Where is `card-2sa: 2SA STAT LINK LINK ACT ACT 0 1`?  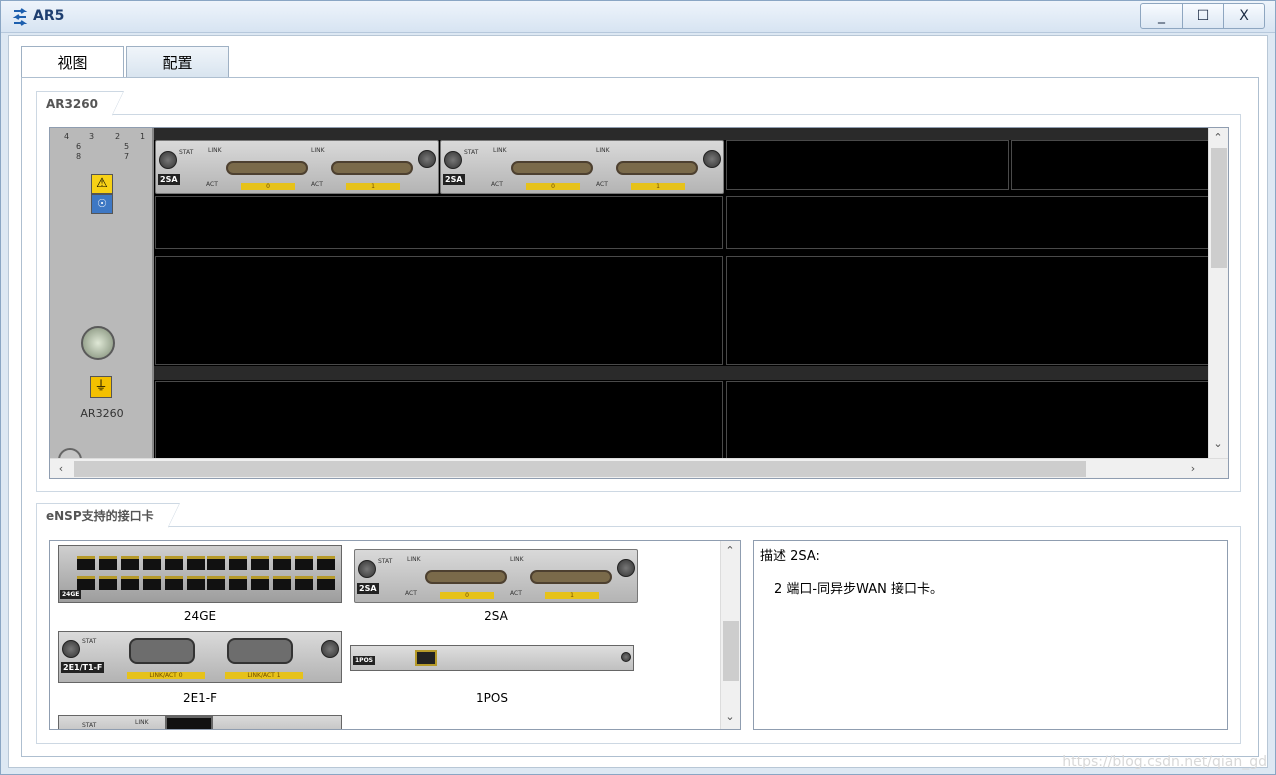 card-2sa: 2SA STAT LINK LINK ACT ACT 0 1 is located at coordinates (496, 576).